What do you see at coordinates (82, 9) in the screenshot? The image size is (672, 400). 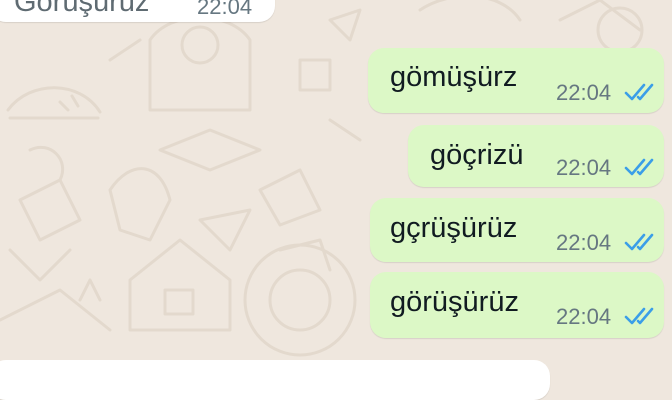 I see `message-text: Görüşürüz` at bounding box center [82, 9].